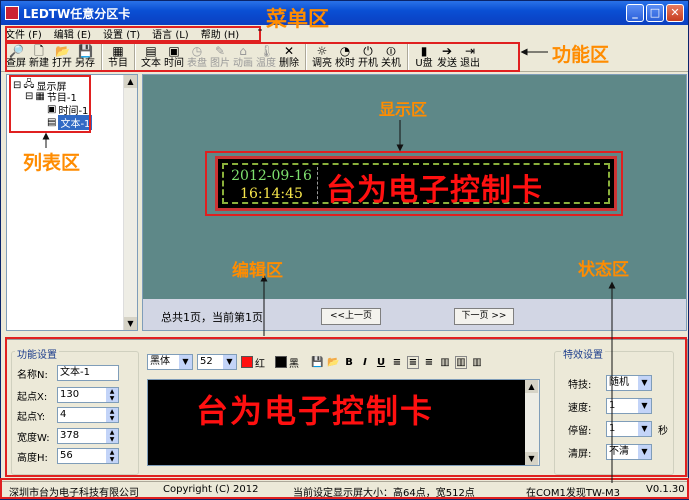 This screenshot has height=500, width=689. I want to click on display-area-label: 显示区, so click(403, 109).